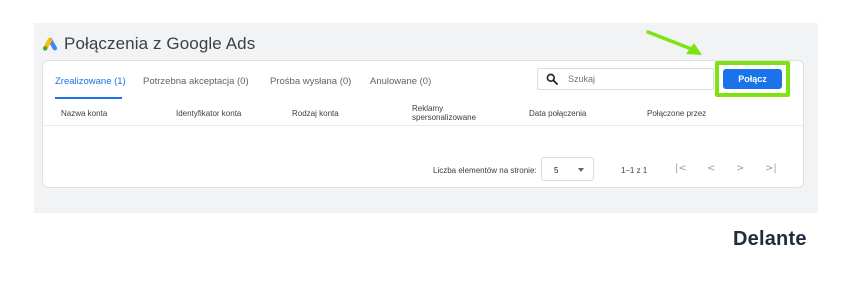 This screenshot has width=853, height=288. I want to click on tab-needs-approval: Potrzebna akceptacja (0), so click(196, 81).